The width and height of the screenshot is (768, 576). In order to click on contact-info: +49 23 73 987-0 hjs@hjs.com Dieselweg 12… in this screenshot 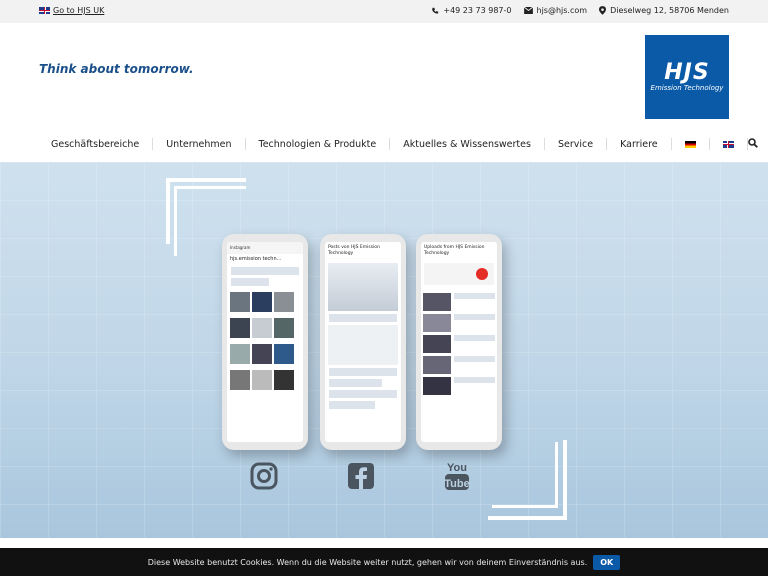, I will do `click(580, 10)`.